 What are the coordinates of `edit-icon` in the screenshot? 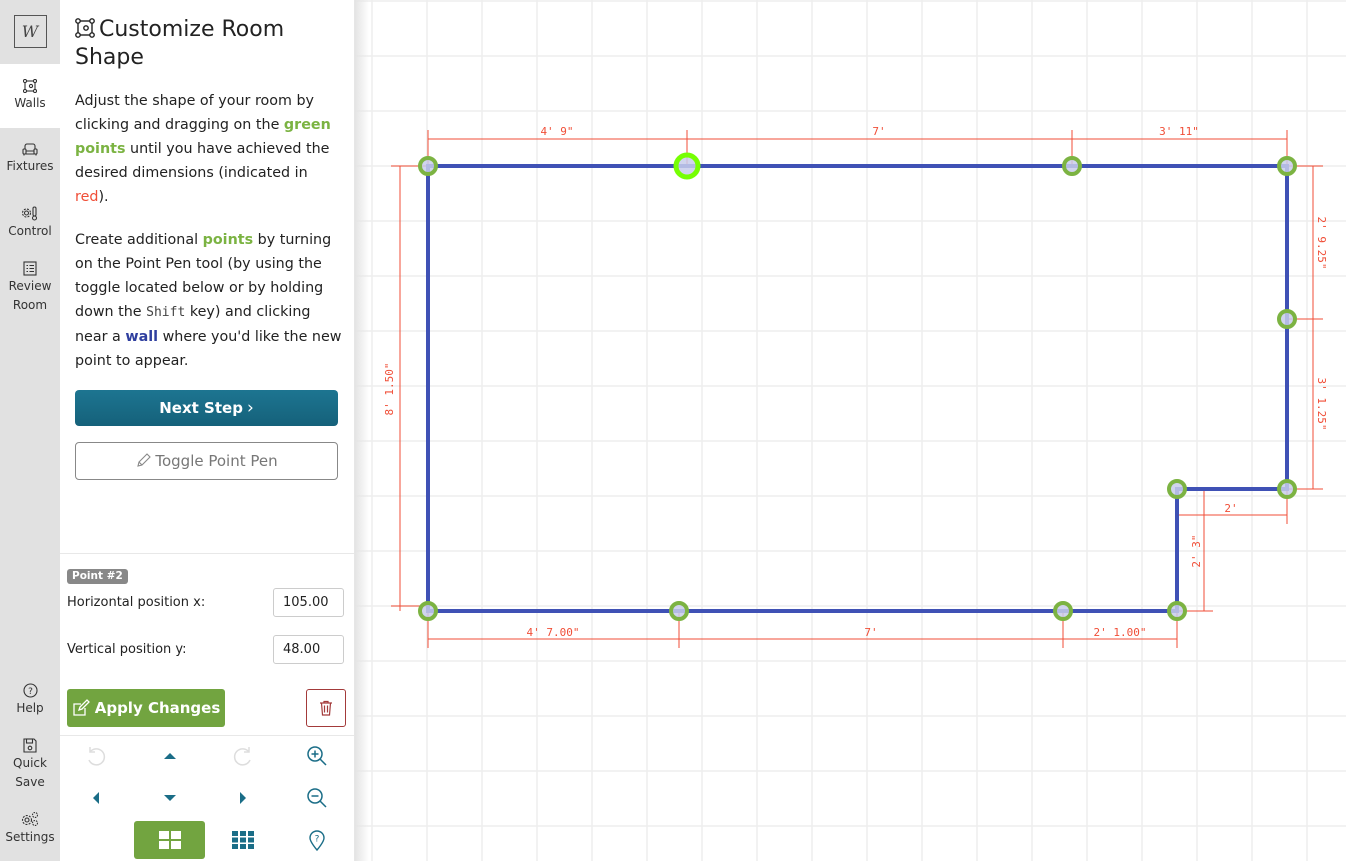 It's located at (81, 707).